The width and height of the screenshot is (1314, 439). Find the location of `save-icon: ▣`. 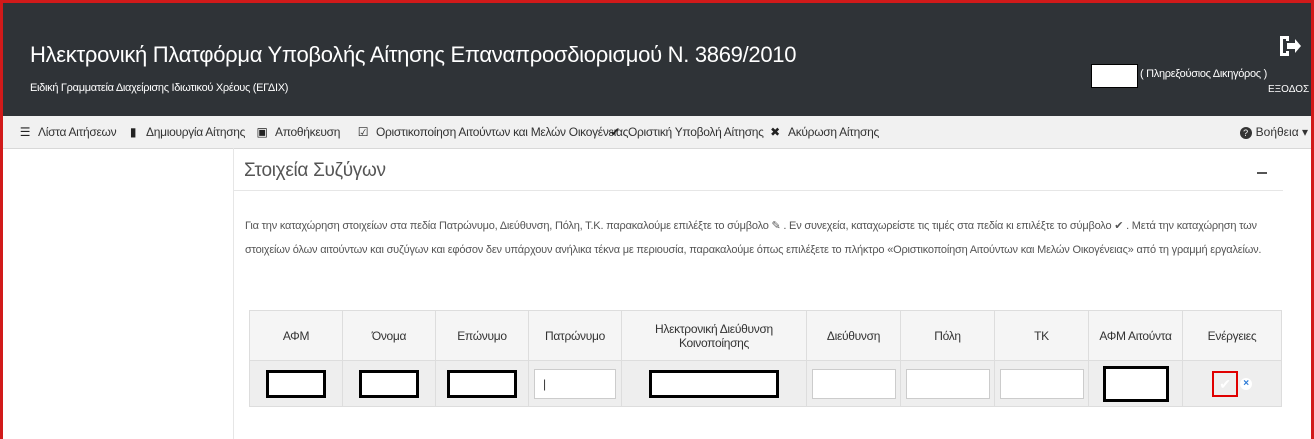

save-icon: ▣ is located at coordinates (262, 132).